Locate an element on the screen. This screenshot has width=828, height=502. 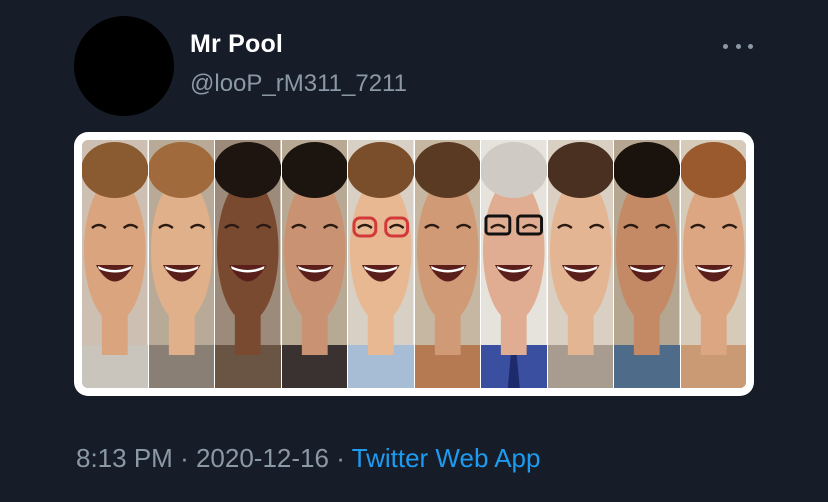
more-horizontal-icon is located at coordinates (738, 46).